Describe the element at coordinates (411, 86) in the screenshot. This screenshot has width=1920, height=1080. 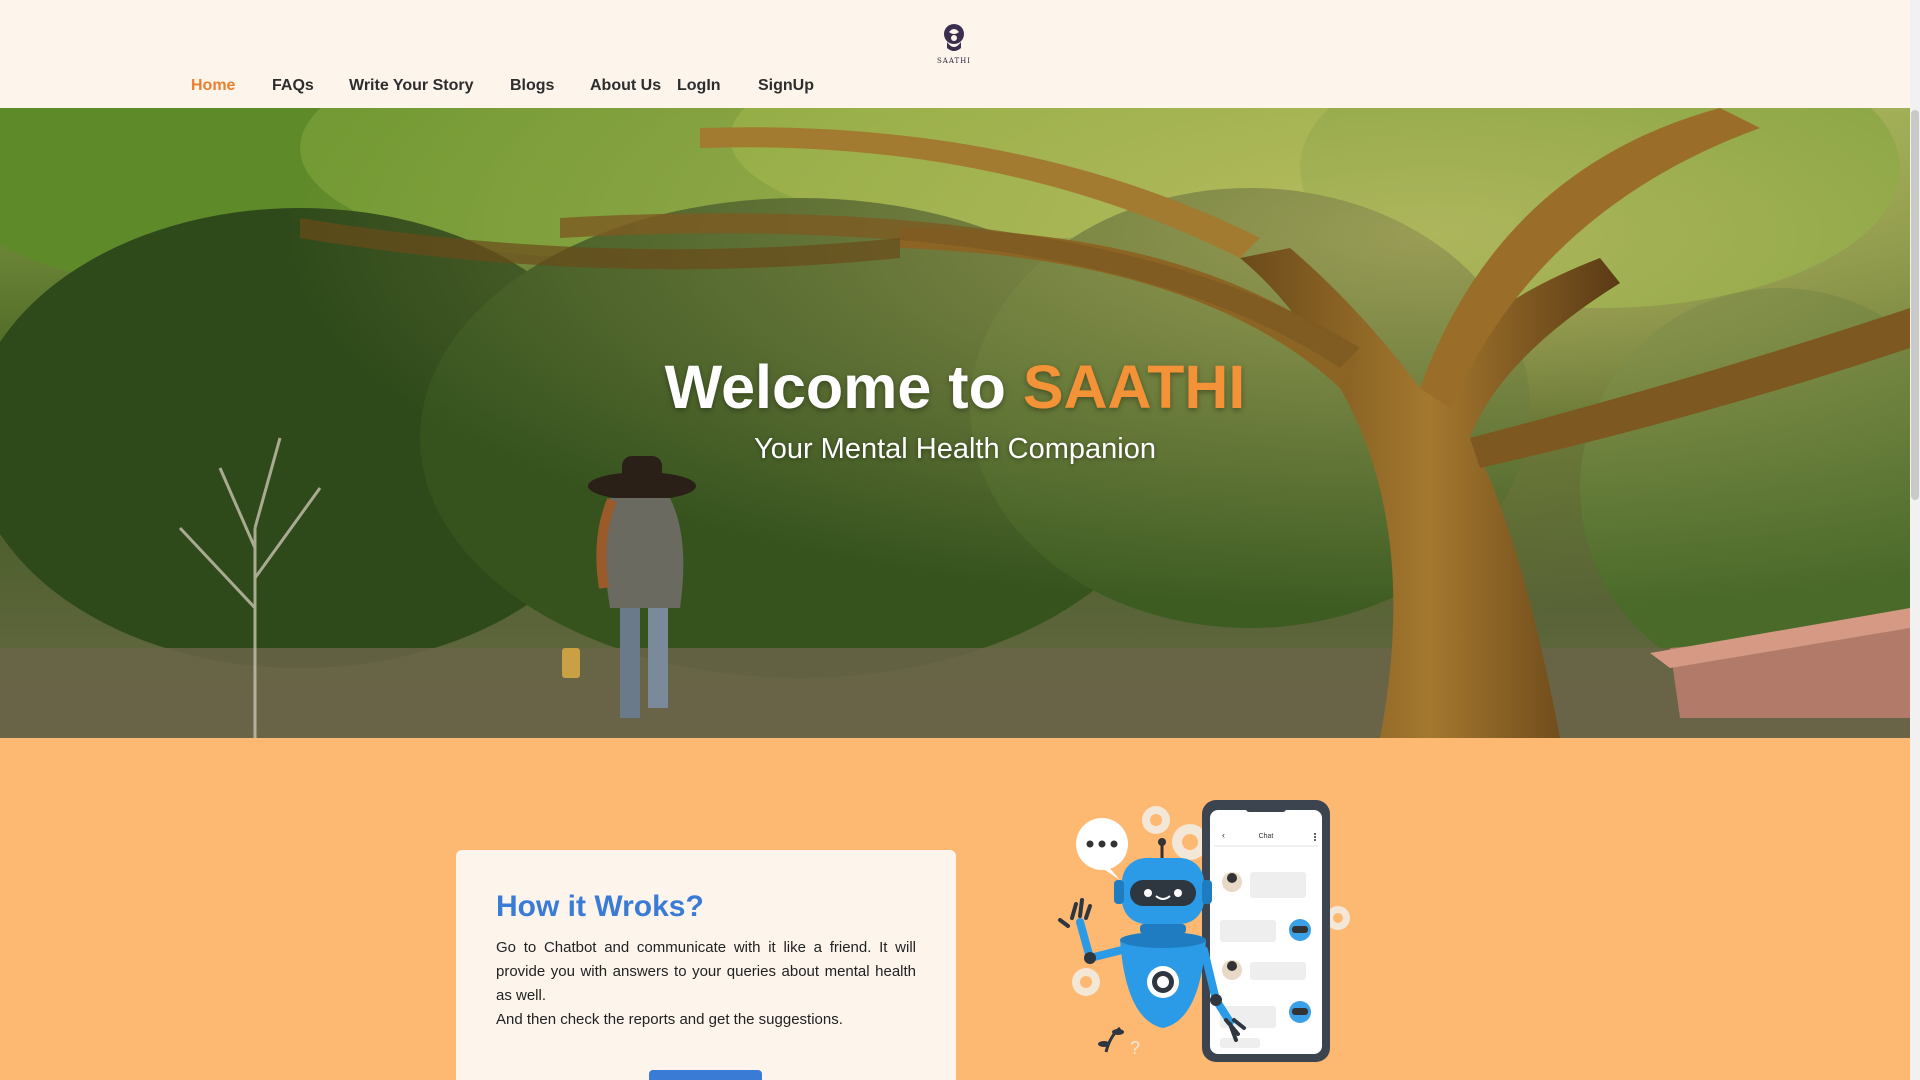
I see `nav-write-your-story: Write Your Story` at that location.